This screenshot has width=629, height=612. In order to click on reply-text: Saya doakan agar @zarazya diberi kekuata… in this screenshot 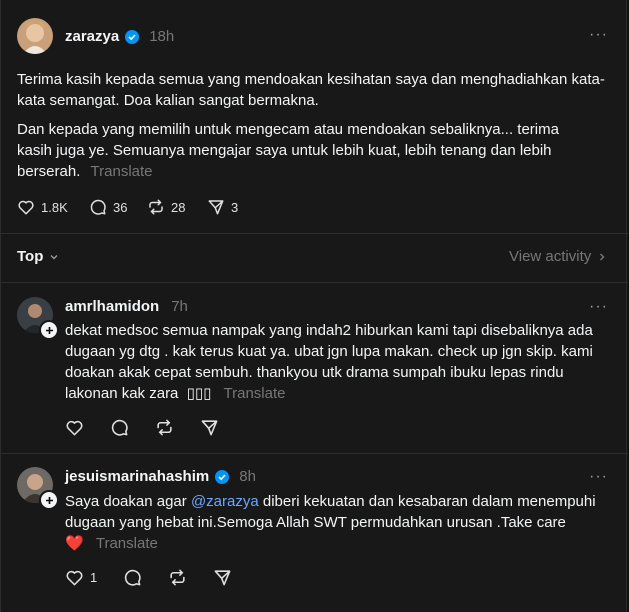, I will do `click(330, 522)`.